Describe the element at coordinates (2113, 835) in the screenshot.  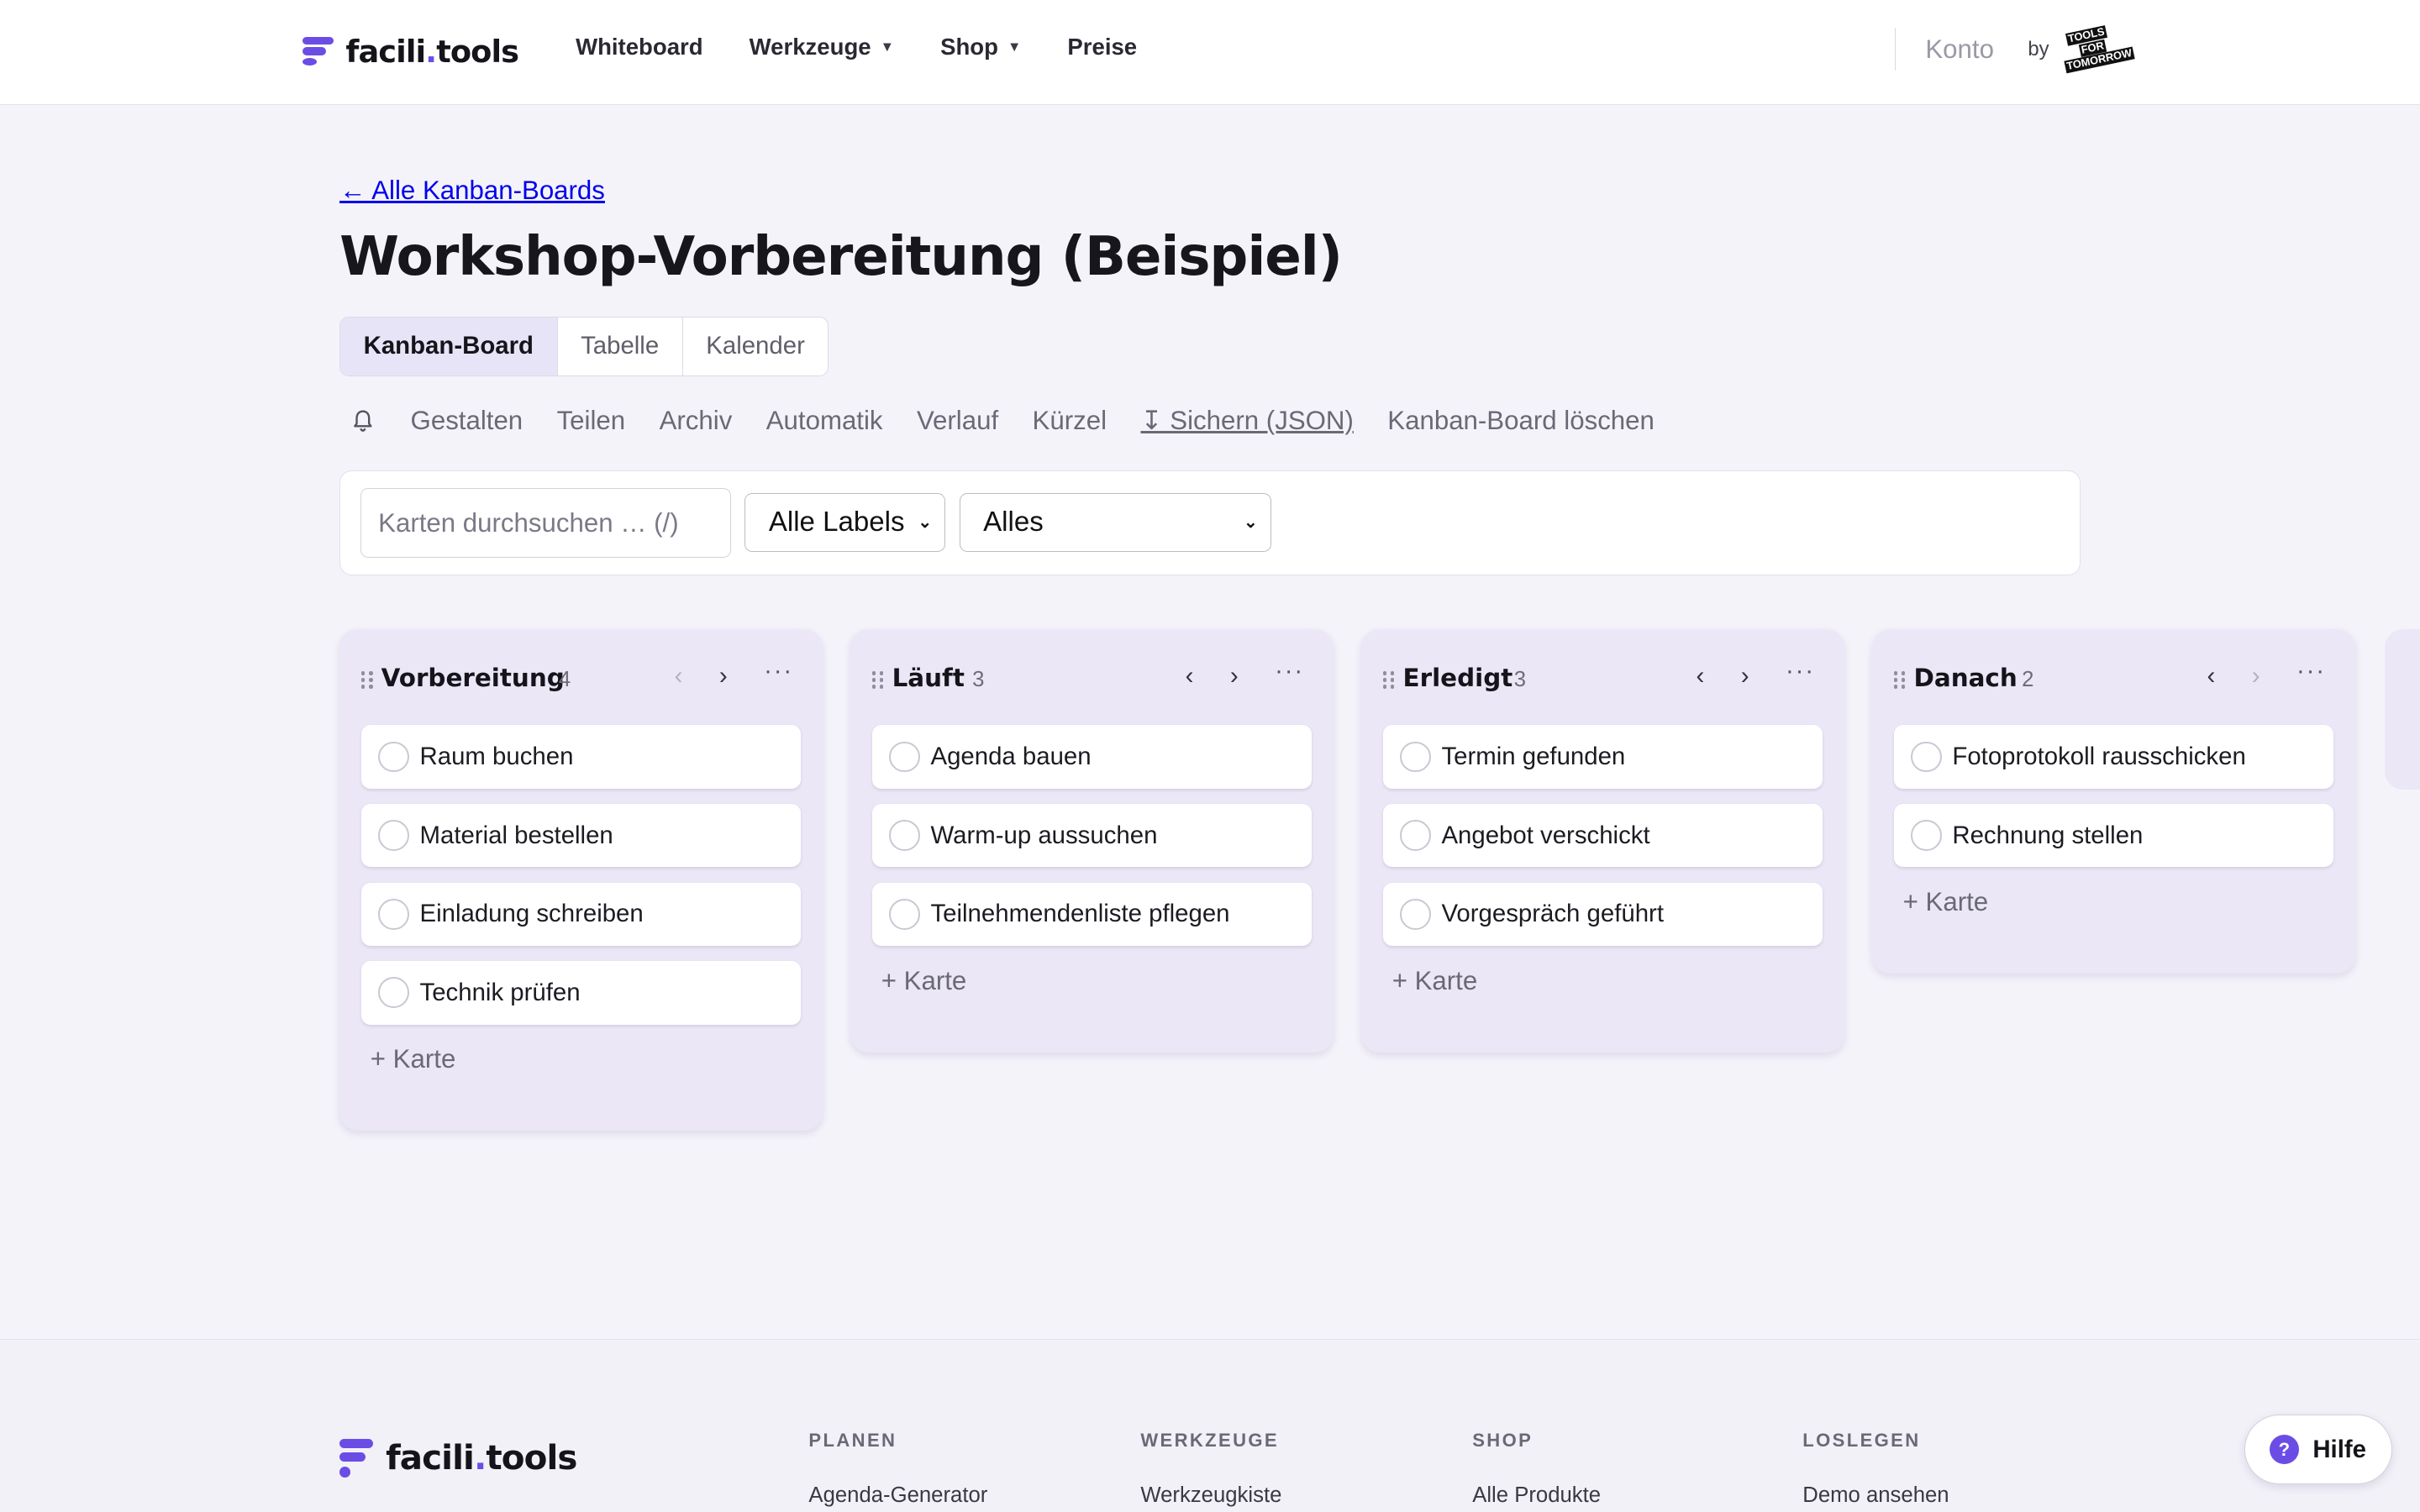
I see `card: Rechnung stellen` at that location.